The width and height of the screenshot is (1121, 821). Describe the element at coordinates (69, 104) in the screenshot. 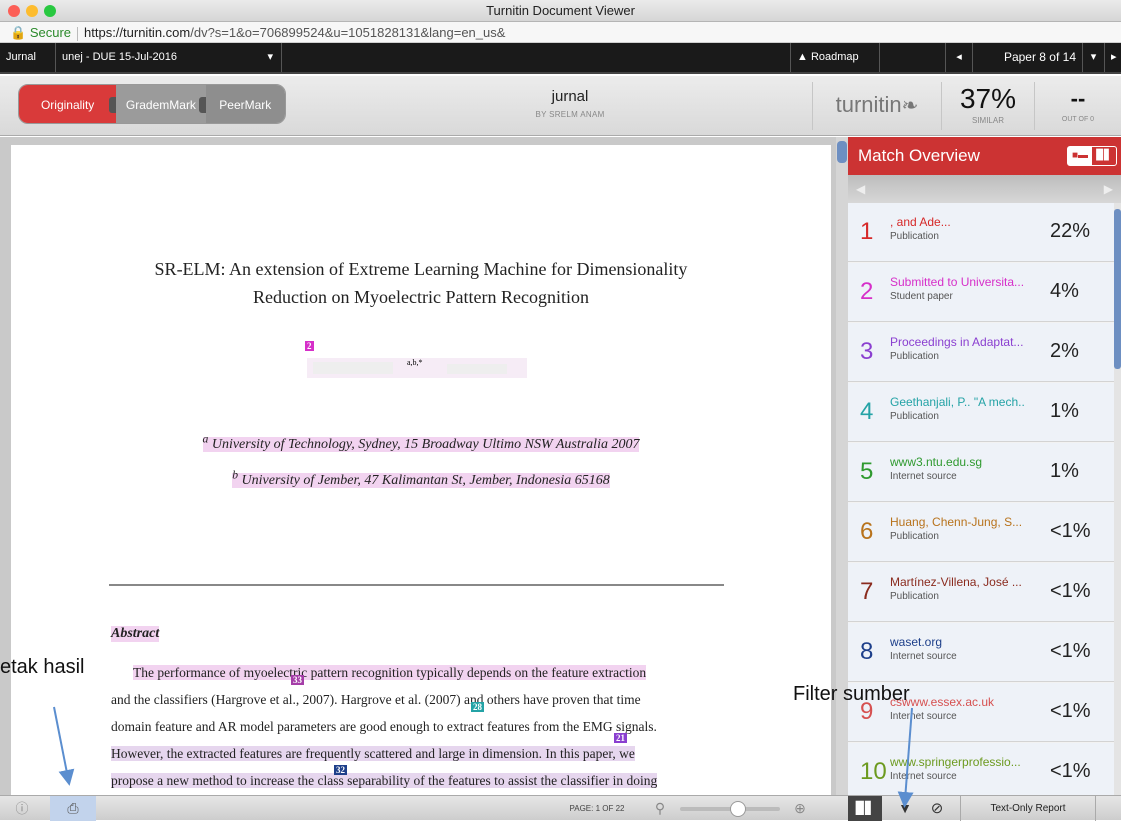

I see `tab-originality: Originality` at that location.